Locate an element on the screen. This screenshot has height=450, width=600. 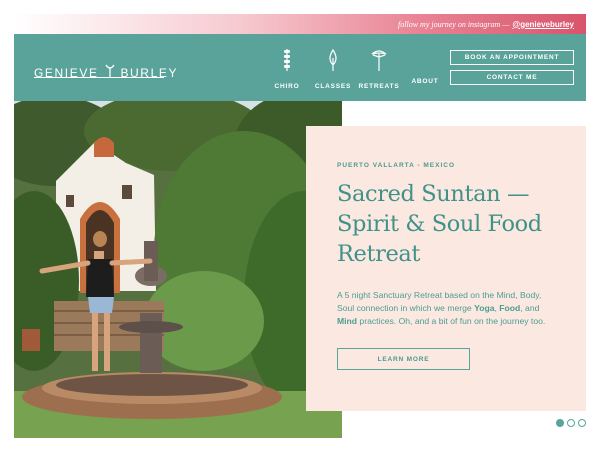
logo-underline is located at coordinates (99, 77).